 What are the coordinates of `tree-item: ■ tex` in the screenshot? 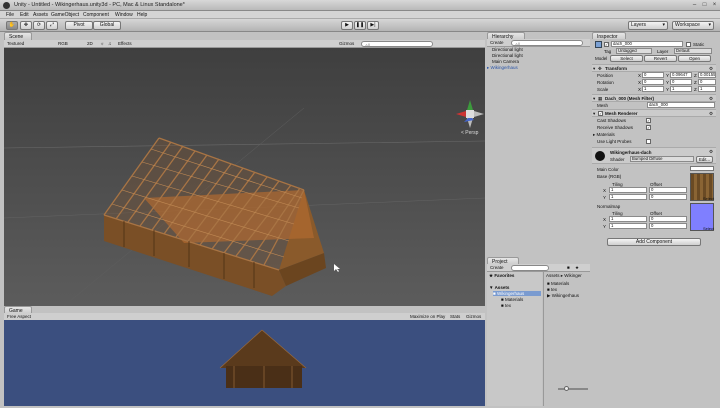 It's located at (506, 305).